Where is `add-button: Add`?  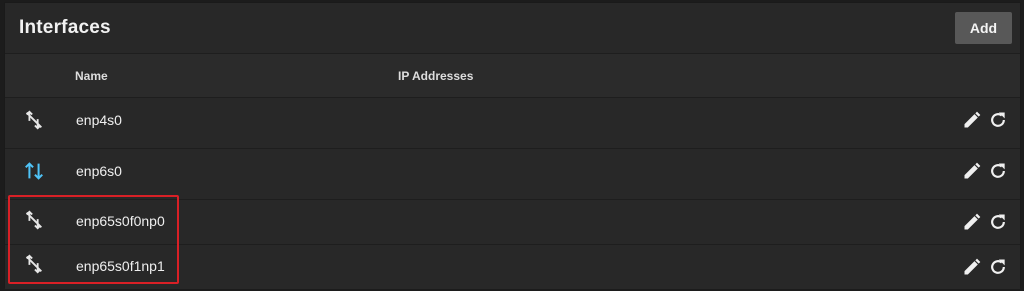
add-button: Add is located at coordinates (983, 28).